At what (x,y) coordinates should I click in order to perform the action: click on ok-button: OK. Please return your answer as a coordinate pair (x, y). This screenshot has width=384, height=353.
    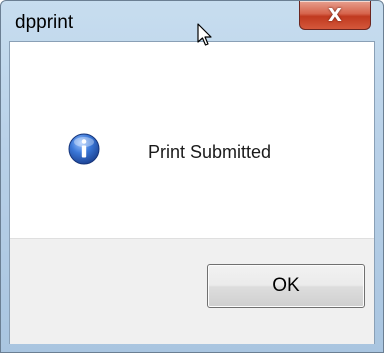
    Looking at the image, I should click on (286, 286).